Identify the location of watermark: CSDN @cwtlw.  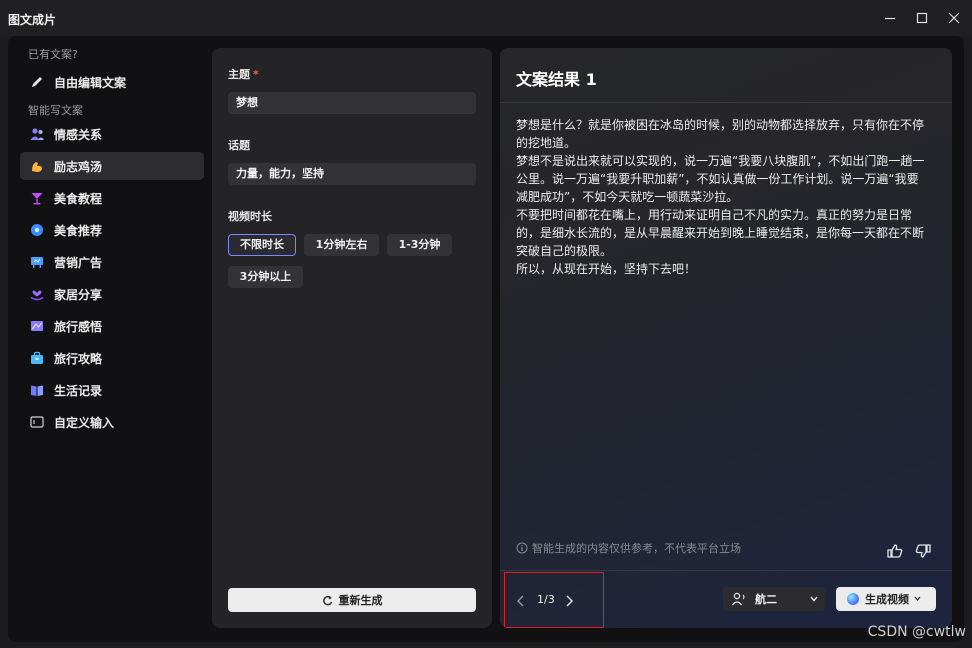
(916, 632).